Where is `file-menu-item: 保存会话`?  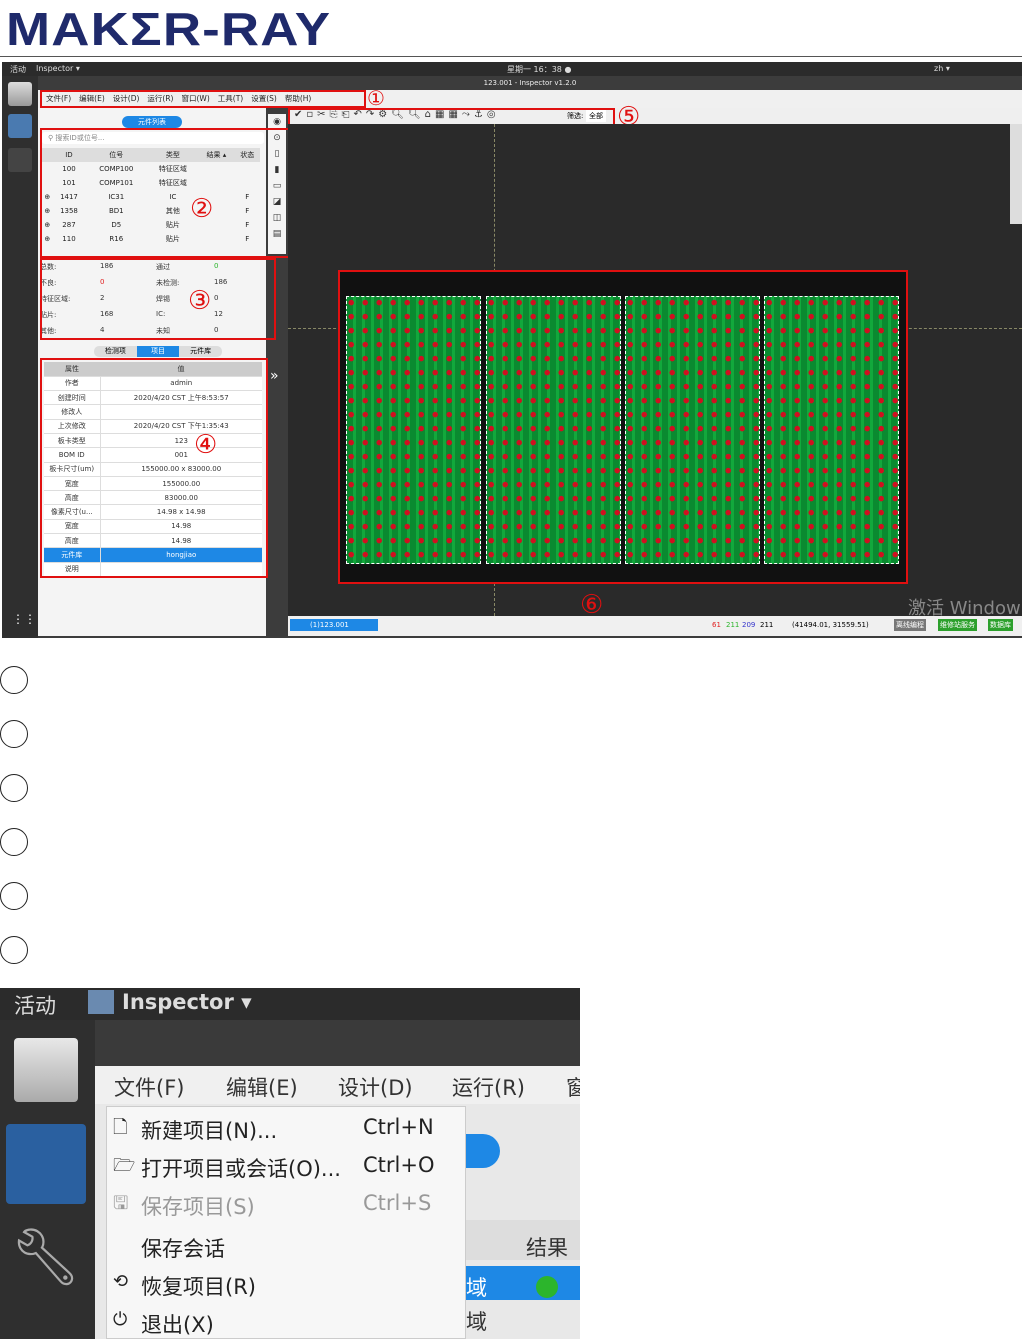
file-menu-item: 保存会话 is located at coordinates (287, 1246).